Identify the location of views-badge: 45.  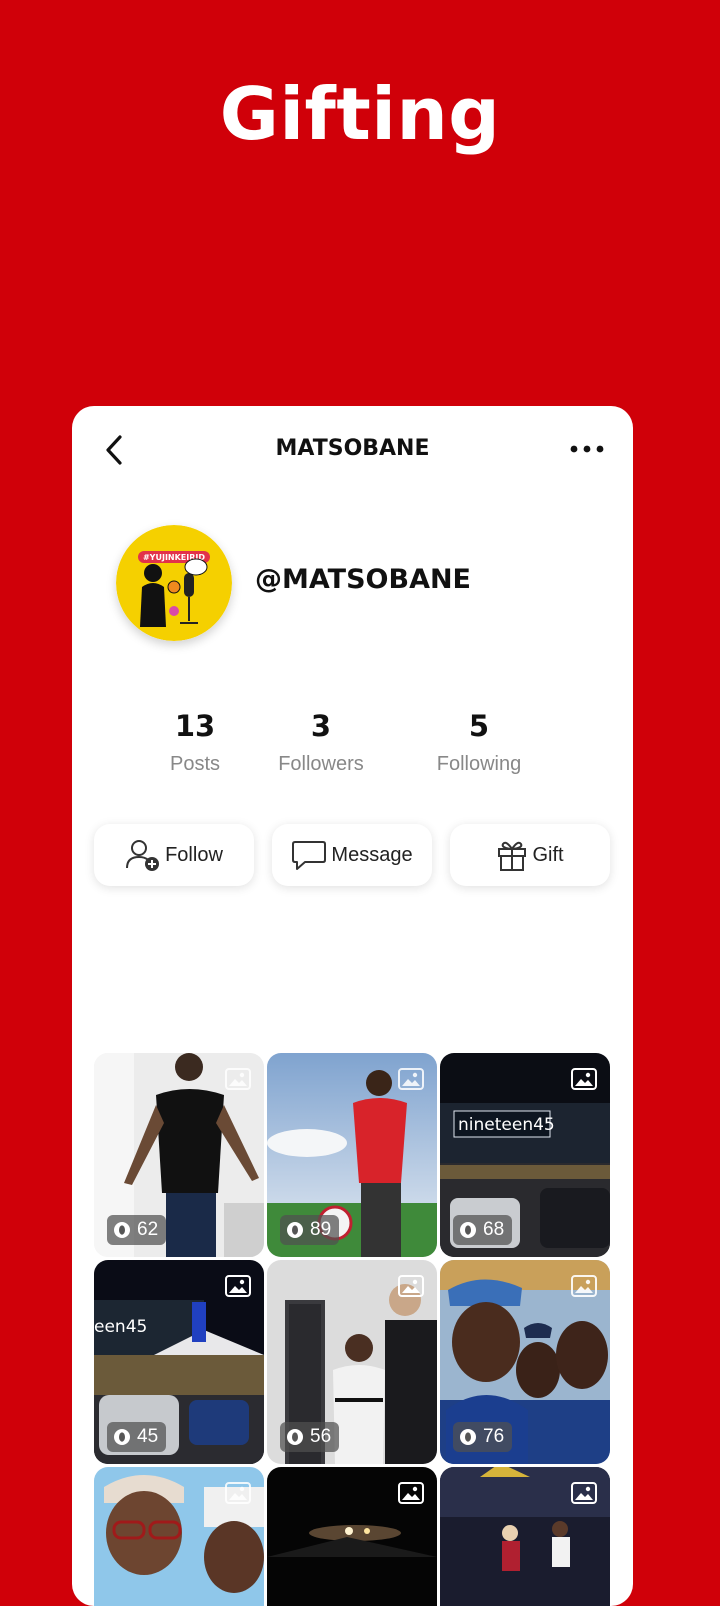
(137, 1437).